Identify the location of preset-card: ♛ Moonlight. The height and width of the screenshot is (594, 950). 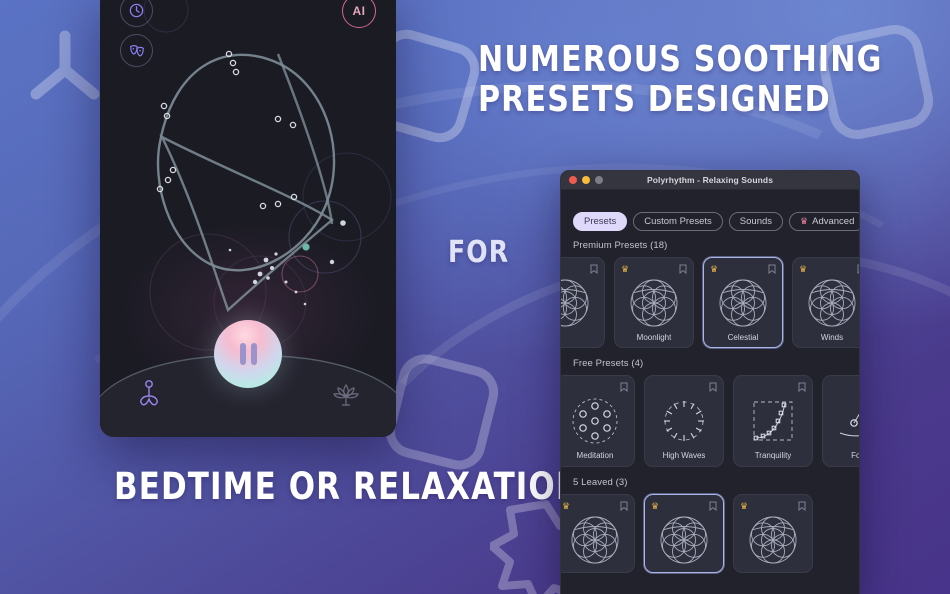
(654, 302).